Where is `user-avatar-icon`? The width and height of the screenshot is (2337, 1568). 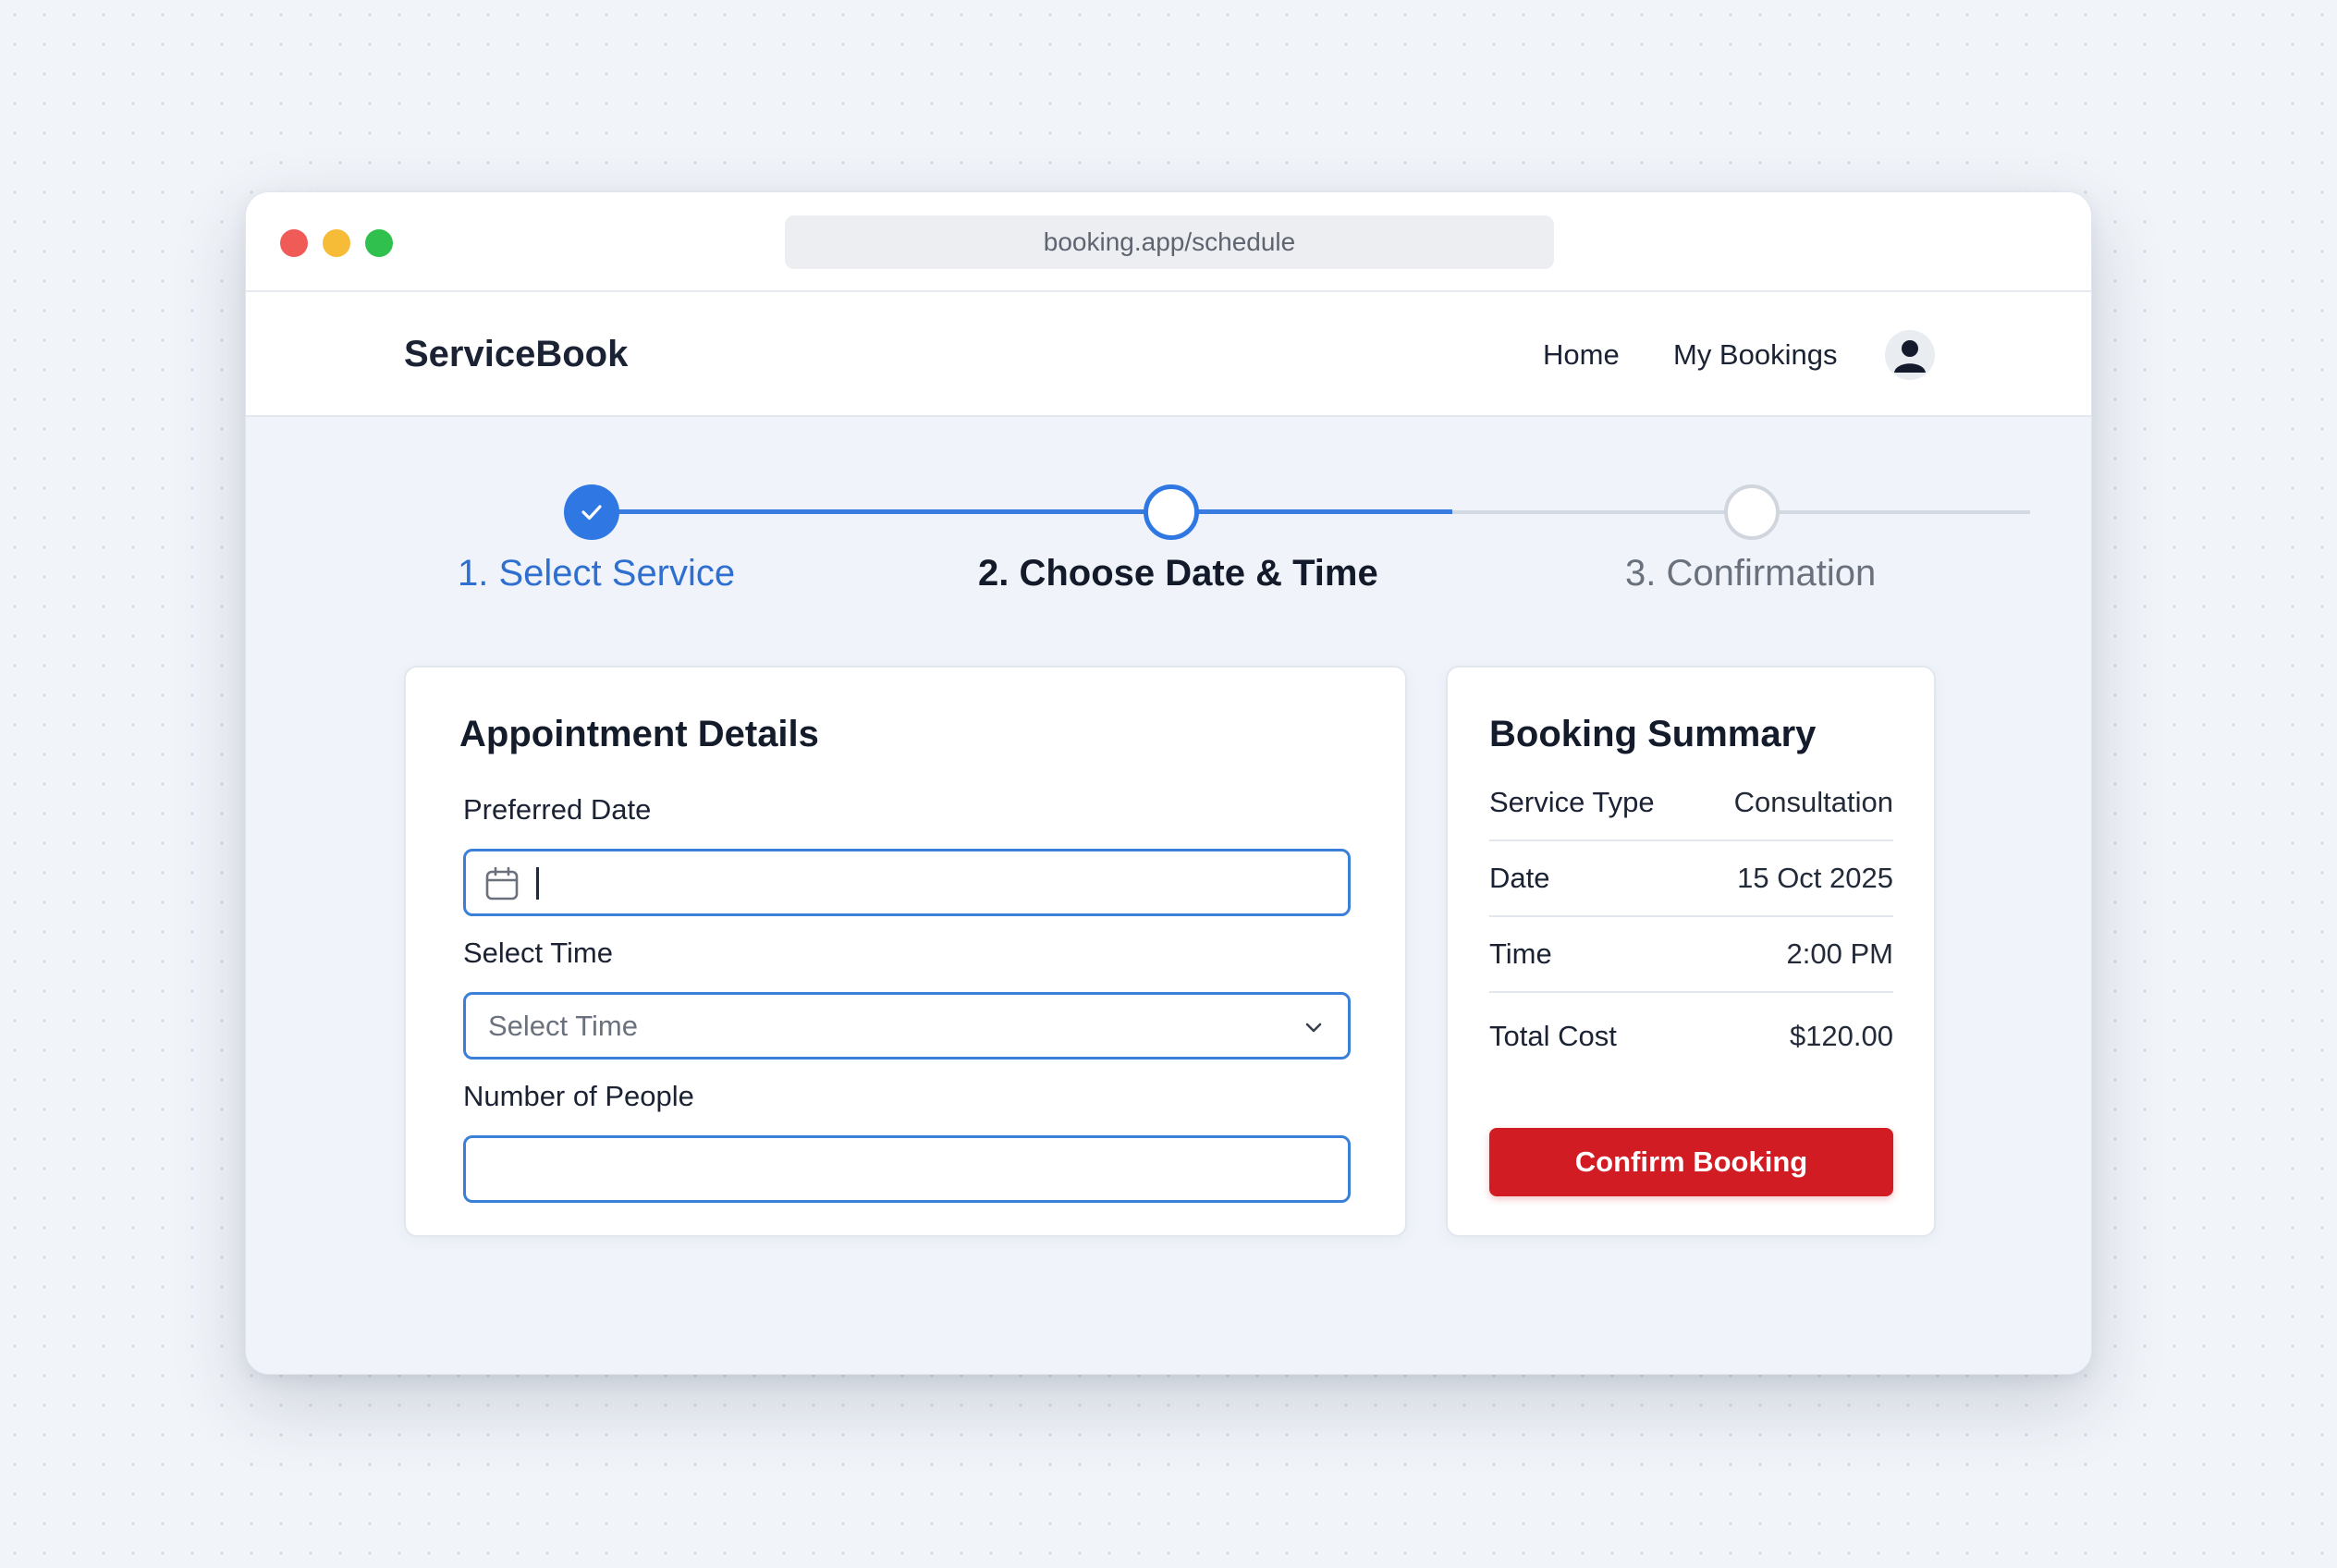
user-avatar-icon is located at coordinates (1910, 355).